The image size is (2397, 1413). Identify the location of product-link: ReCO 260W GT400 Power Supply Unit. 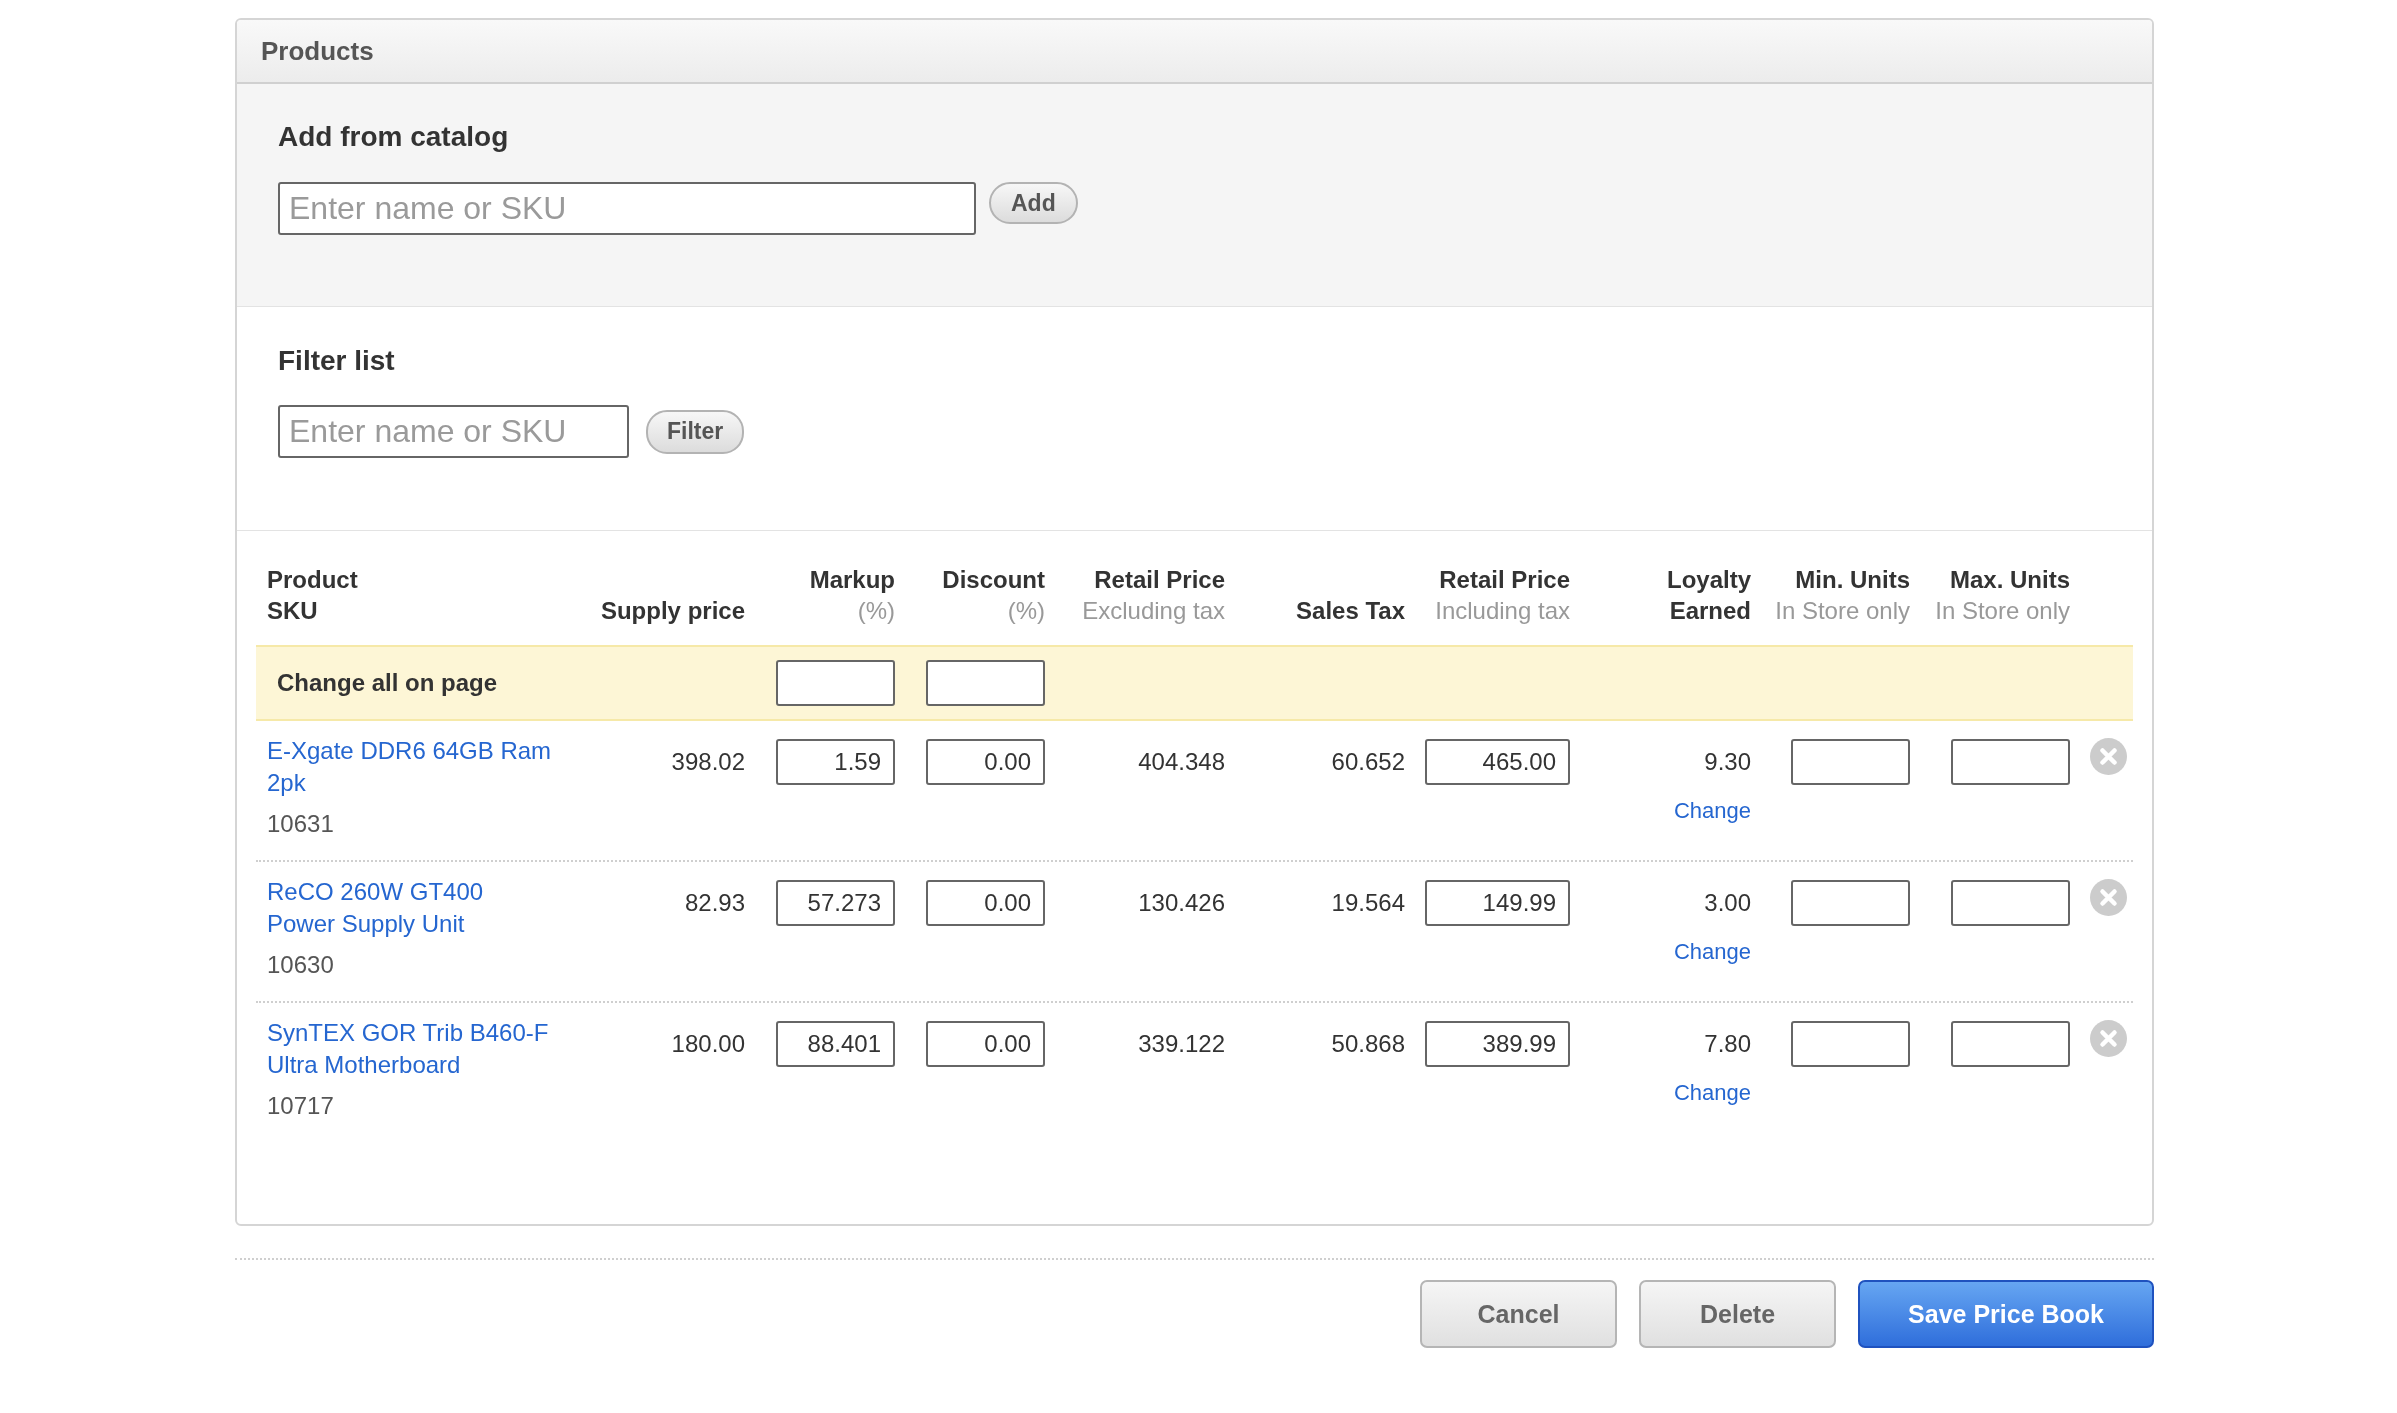
(411, 908).